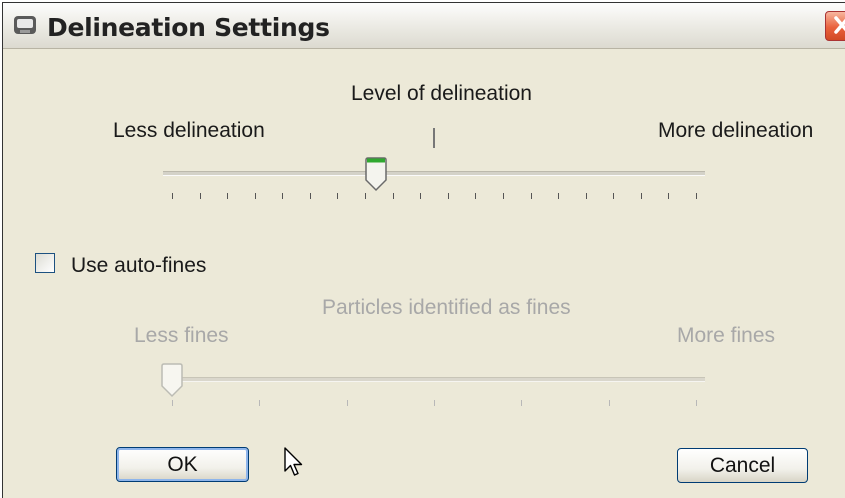 The image size is (845, 498). I want to click on fines-heading: Particles identified as fines, so click(446, 307).